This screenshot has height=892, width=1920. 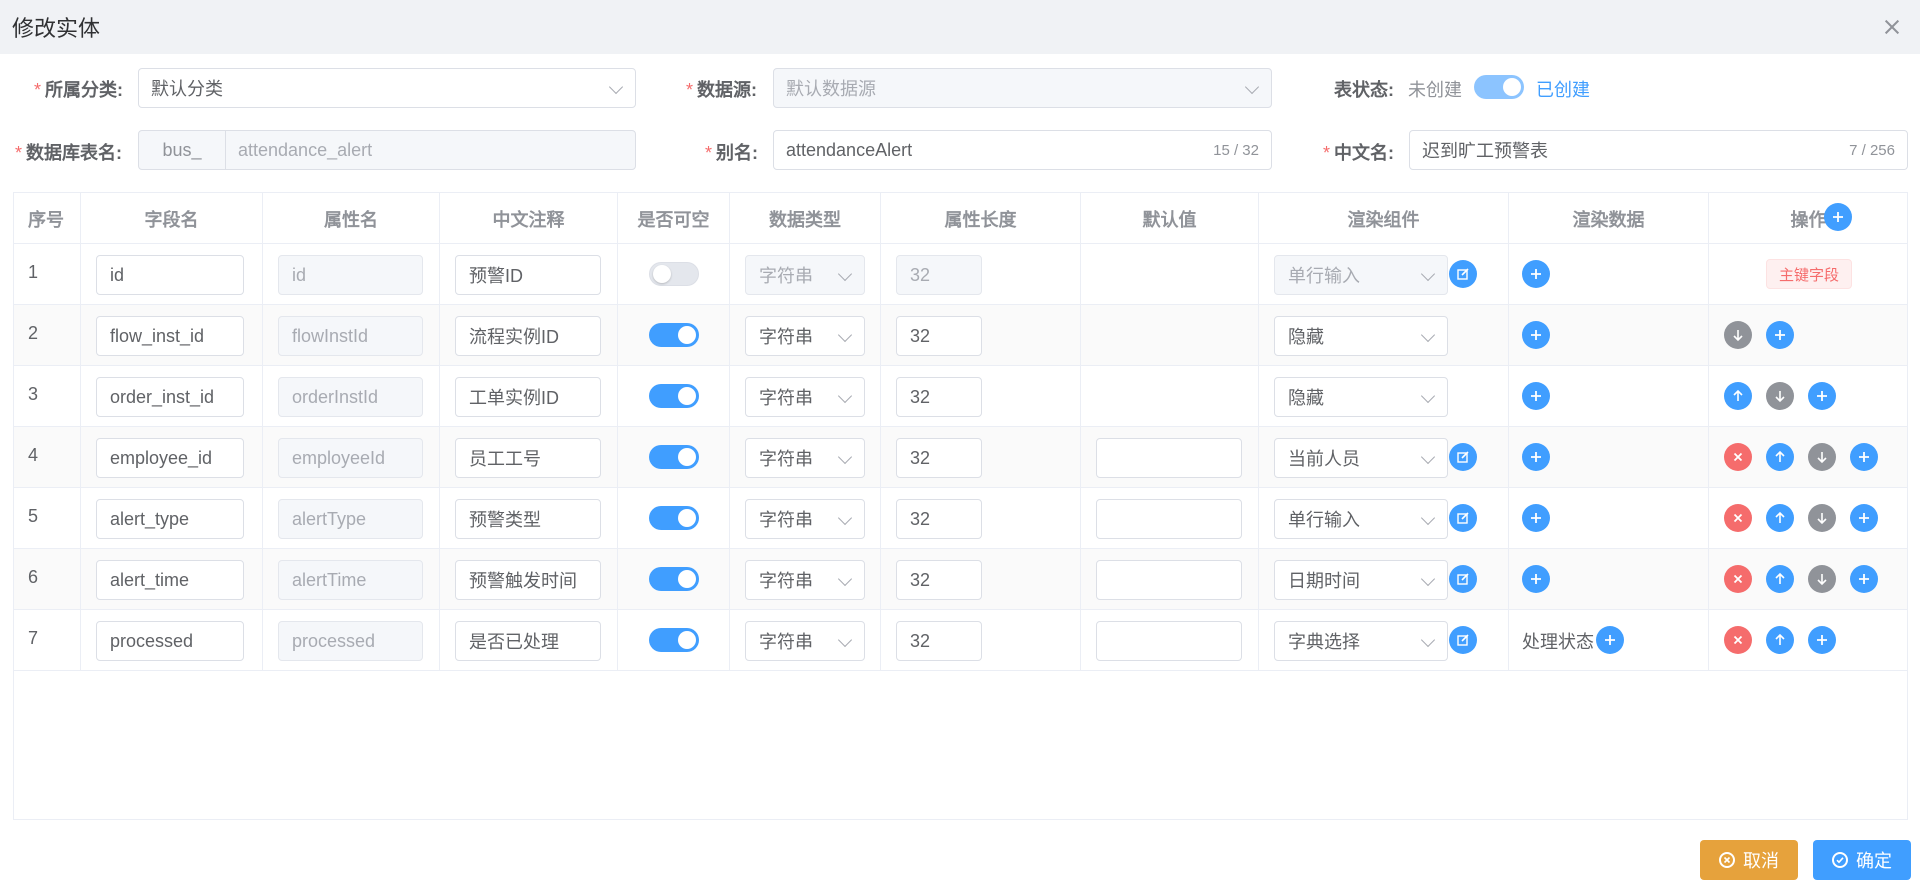 What do you see at coordinates (528, 336) in the screenshot?
I see `comment-input: 流程实例ID` at bounding box center [528, 336].